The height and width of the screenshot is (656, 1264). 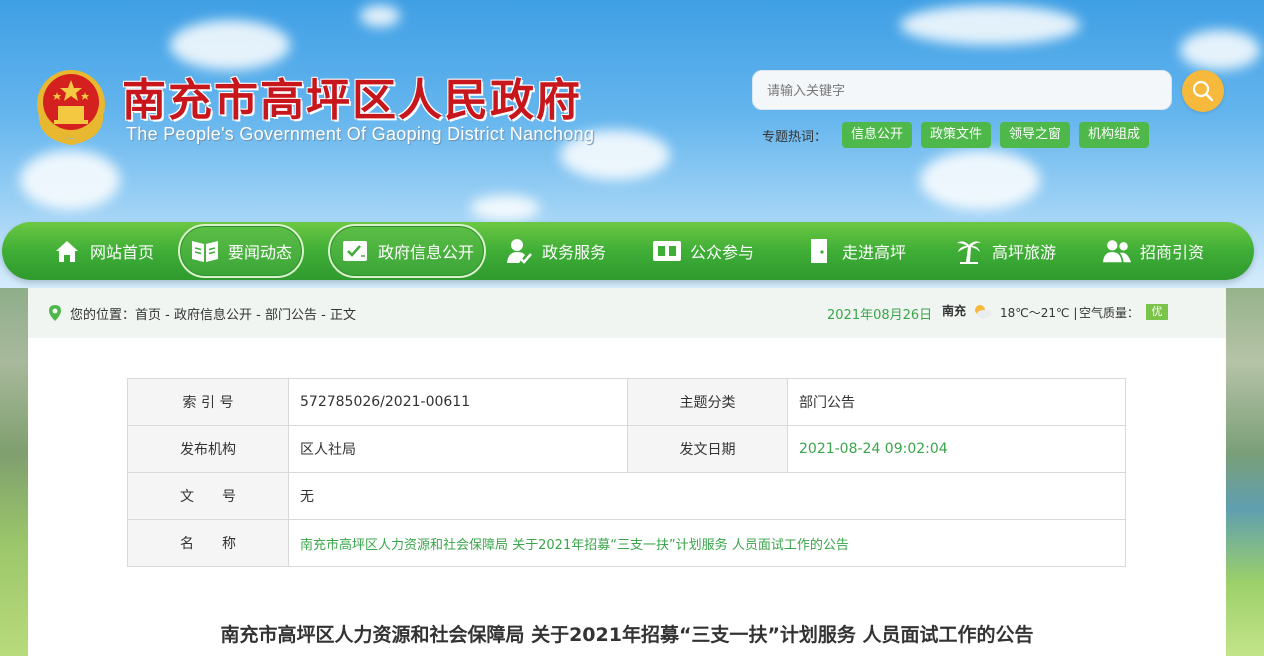 I want to click on table-row: 索 引 号 572785026/2021-00611 主题分类 部门公告, so click(x=626, y=402).